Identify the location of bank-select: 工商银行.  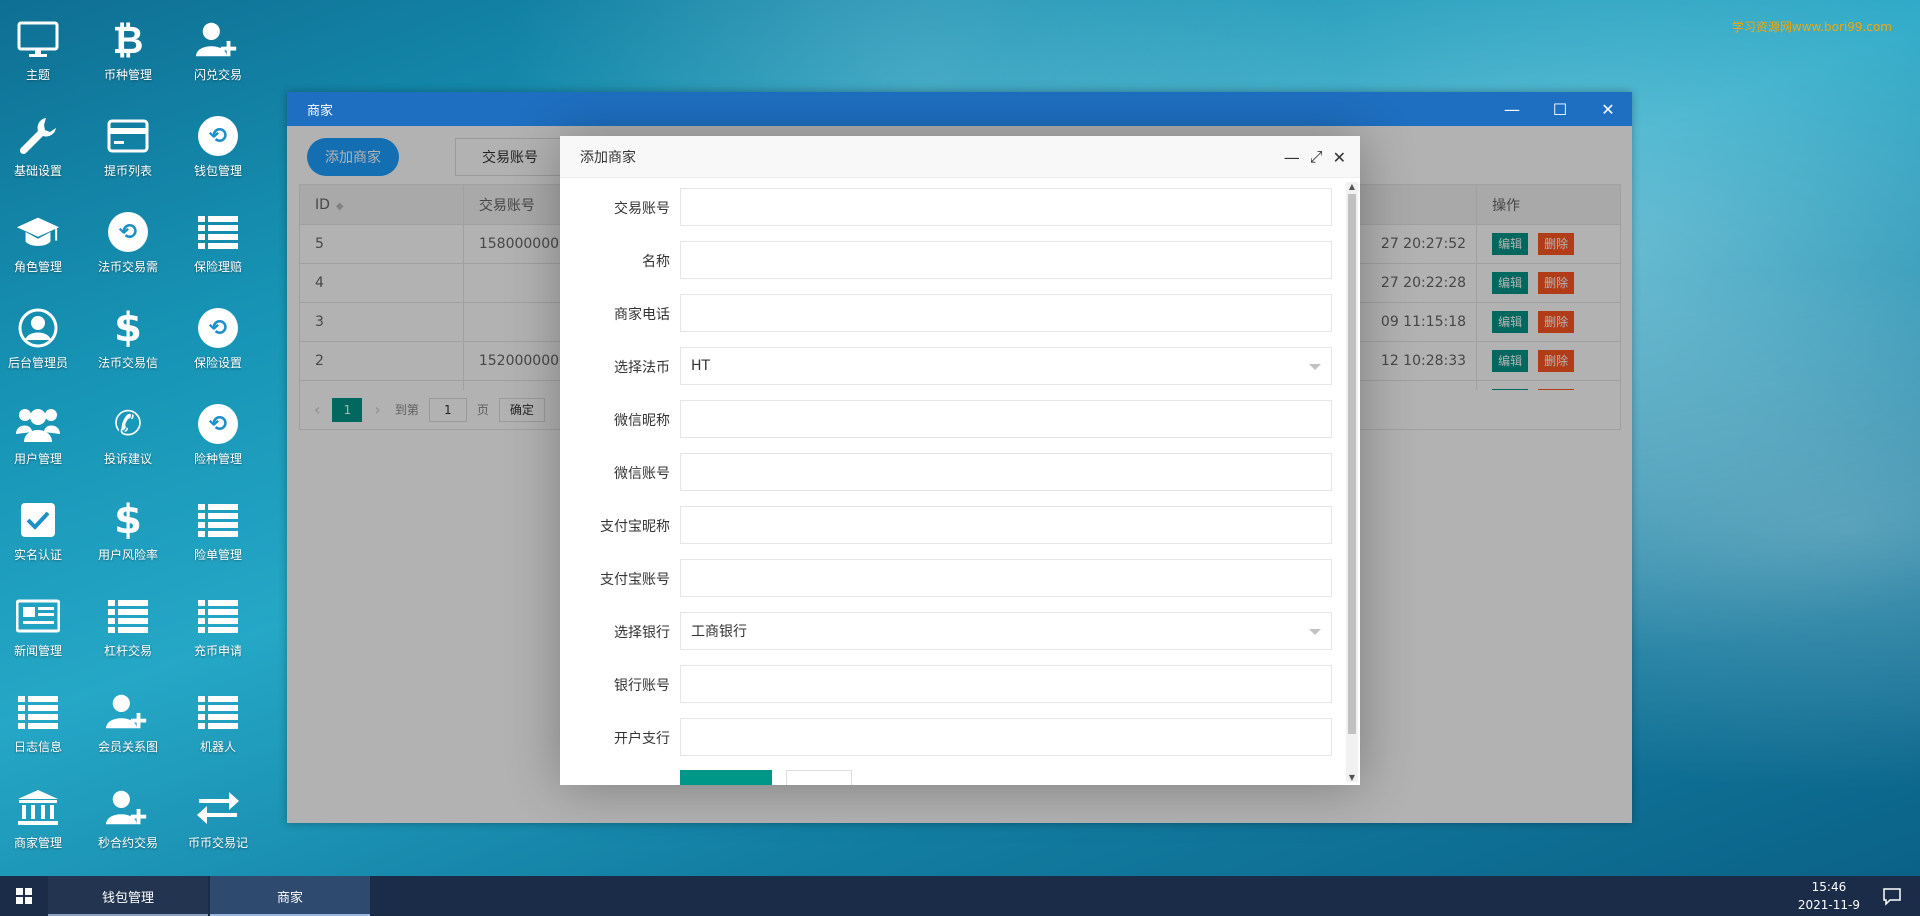
(1006, 631).